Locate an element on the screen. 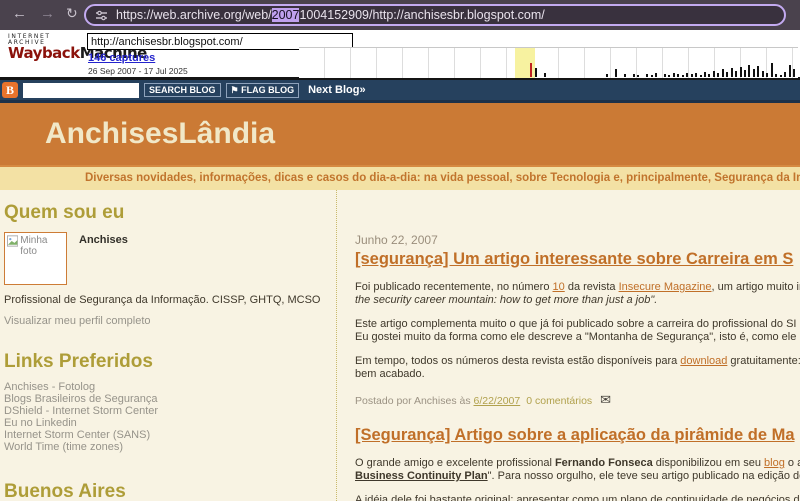 The height and width of the screenshot is (501, 800). flag-blog-button: ⚑ FLAG BLOG is located at coordinates (262, 90).